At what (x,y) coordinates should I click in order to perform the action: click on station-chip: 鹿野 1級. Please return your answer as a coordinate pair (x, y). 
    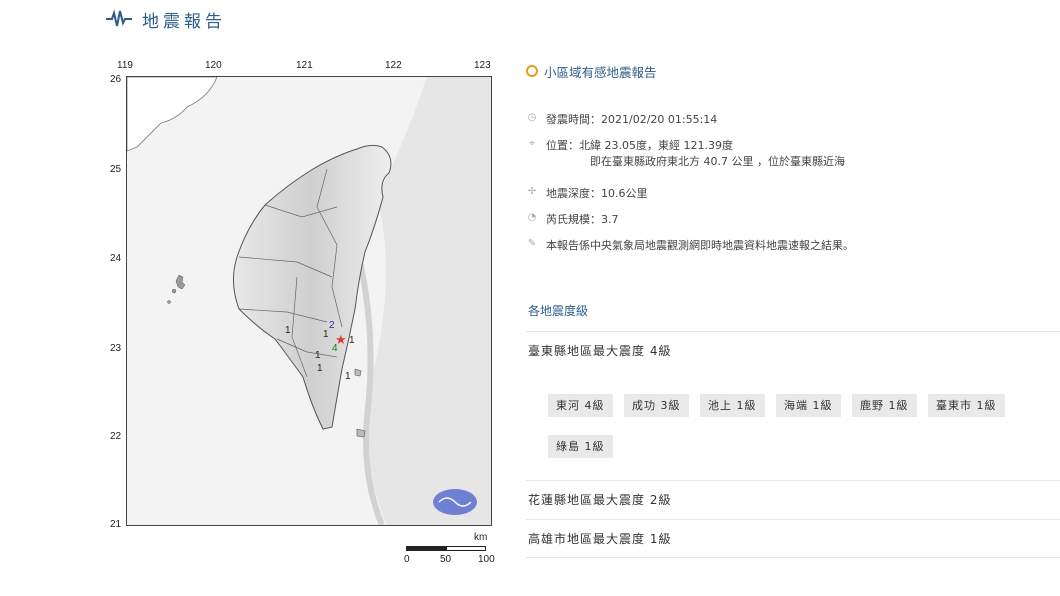
    Looking at the image, I should click on (884, 405).